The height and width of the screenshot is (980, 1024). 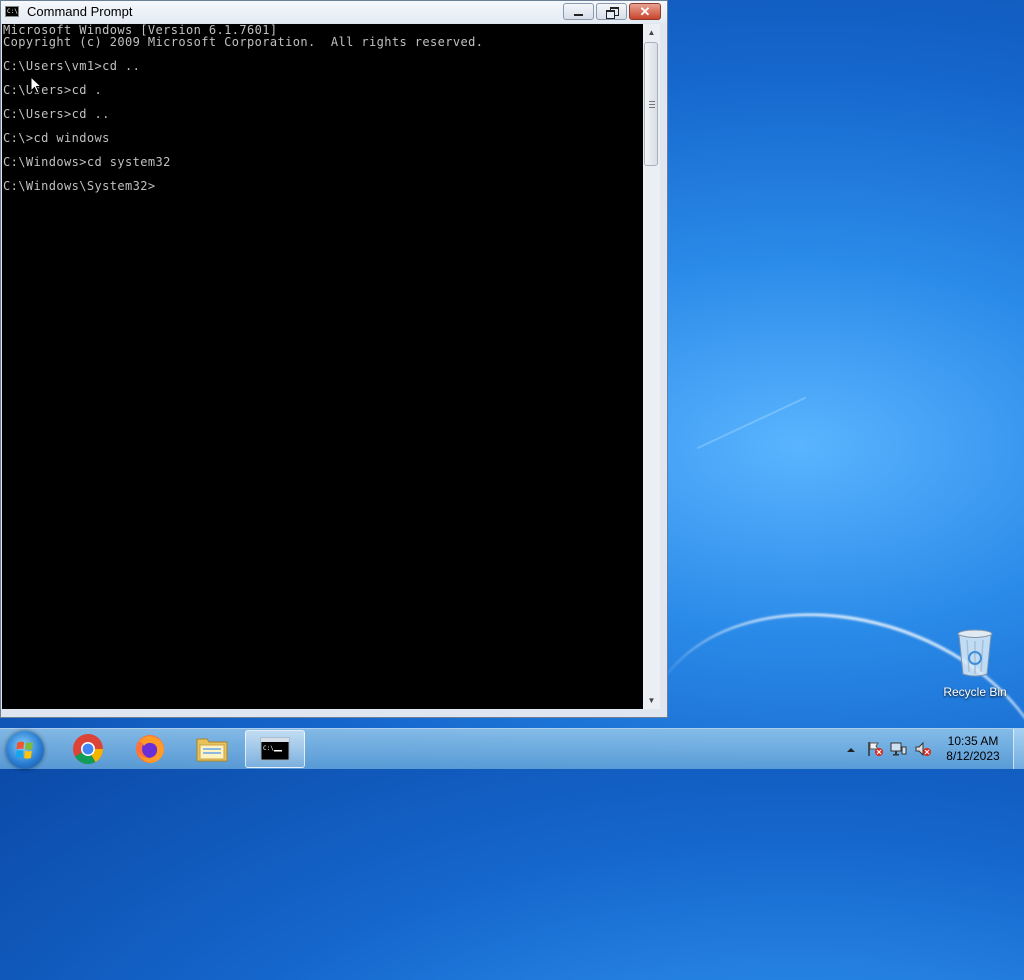 I want to click on window-titlebar: C:\ Command Prompt ✕, so click(x=334, y=12).